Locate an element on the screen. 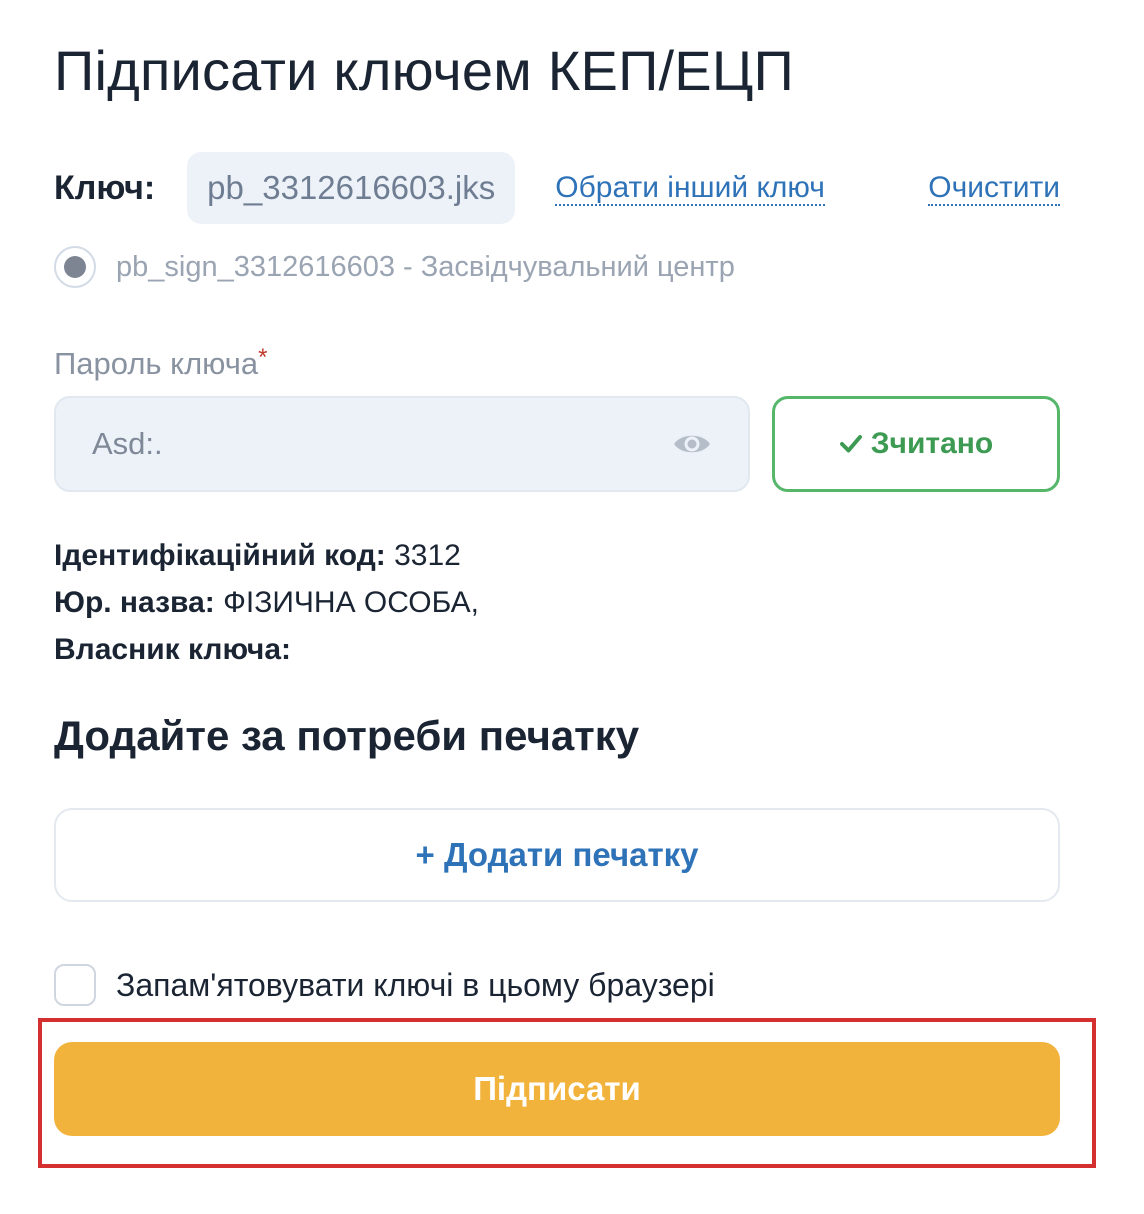  remember-keys-row: Запам'ятовувати ключі в цьому браузері is located at coordinates (384, 985).